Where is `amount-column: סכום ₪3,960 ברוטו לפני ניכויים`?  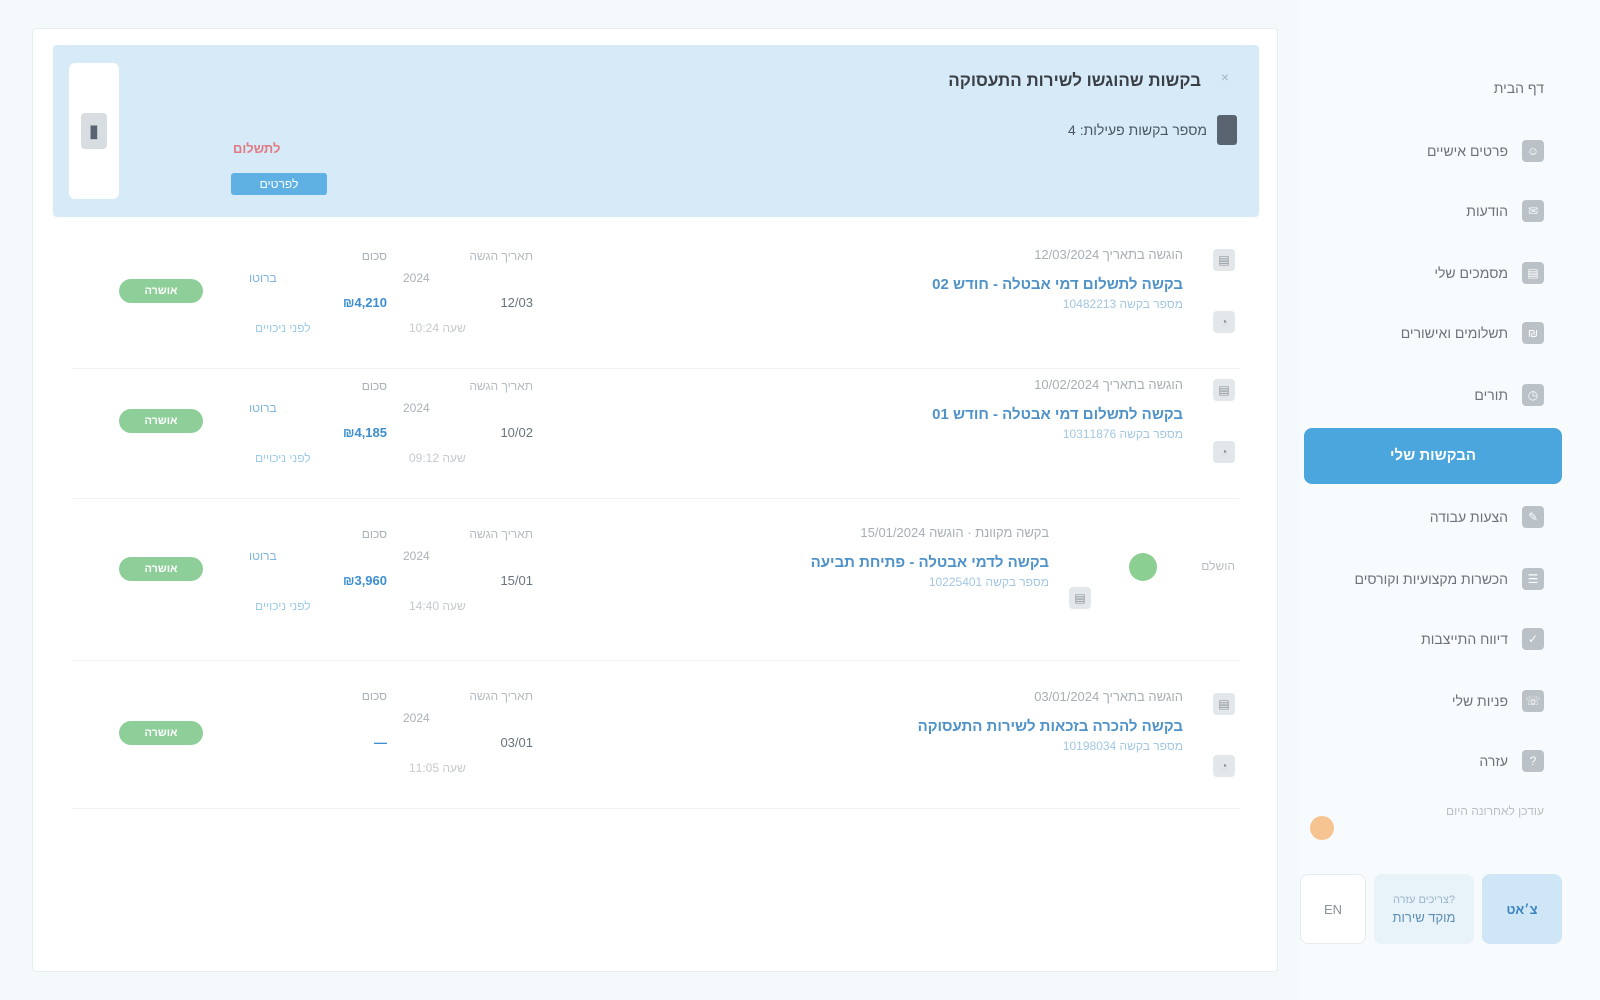 amount-column: סכום ₪3,960 ברוטו לפני ניכויים is located at coordinates (318, 577).